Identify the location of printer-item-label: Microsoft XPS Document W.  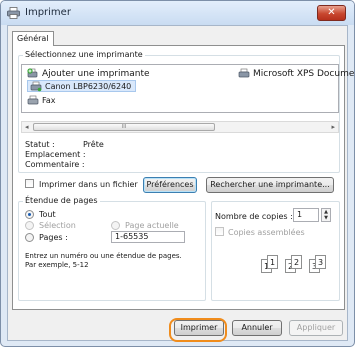
(304, 73).